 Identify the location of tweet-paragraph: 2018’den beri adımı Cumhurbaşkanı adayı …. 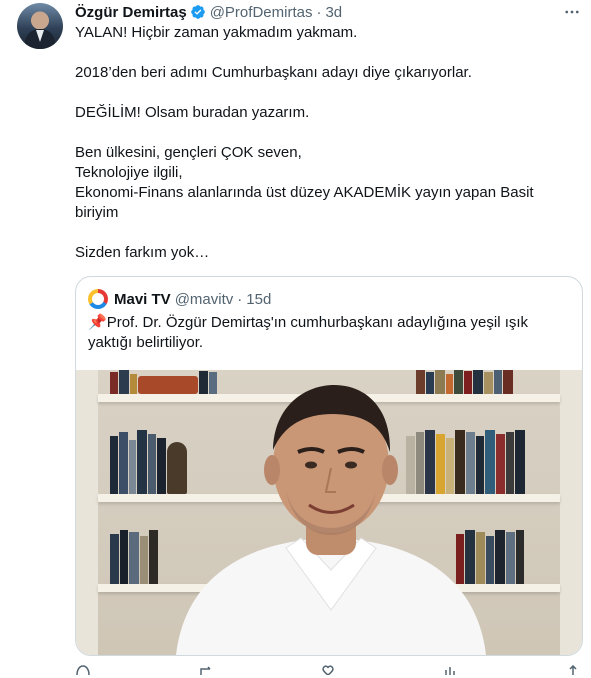
(273, 72).